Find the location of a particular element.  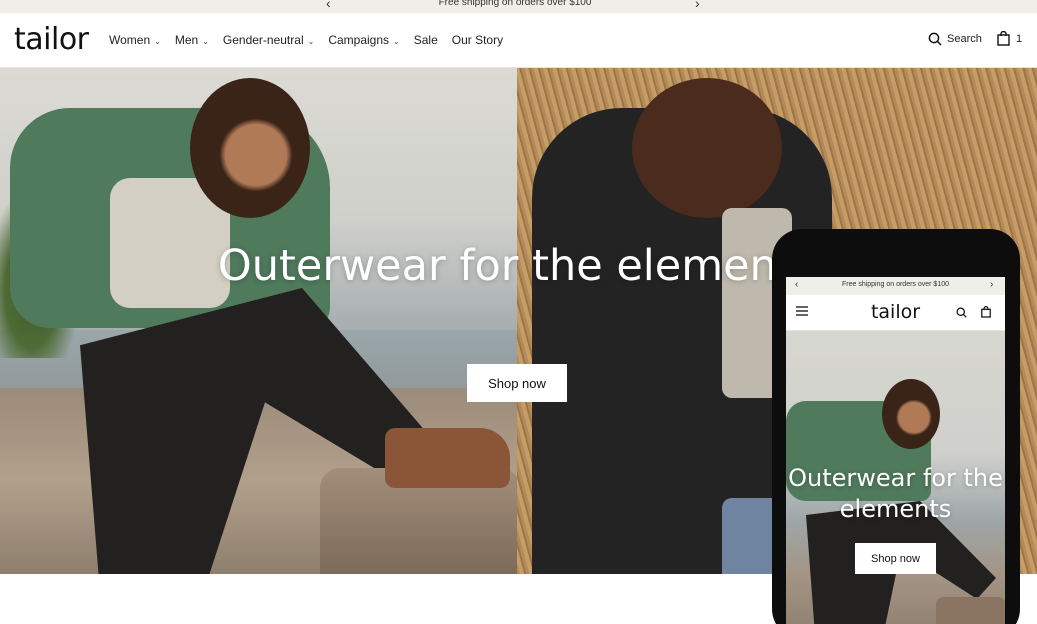

nav-item-women: Women ⌄ is located at coordinates (135, 40).